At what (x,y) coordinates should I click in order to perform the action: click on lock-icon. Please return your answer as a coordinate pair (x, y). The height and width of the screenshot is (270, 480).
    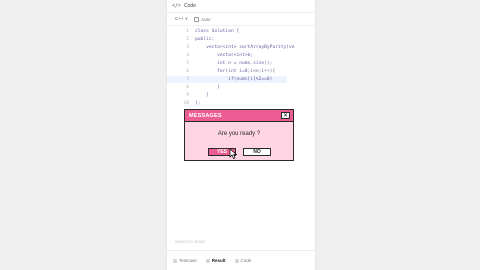
    Looking at the image, I should click on (197, 19).